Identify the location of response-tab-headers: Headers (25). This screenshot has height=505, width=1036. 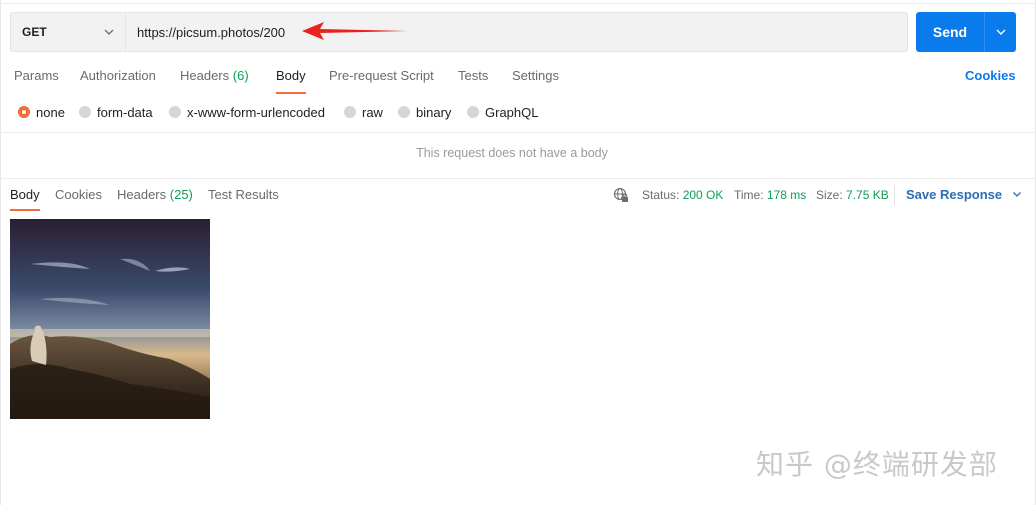
(155, 195).